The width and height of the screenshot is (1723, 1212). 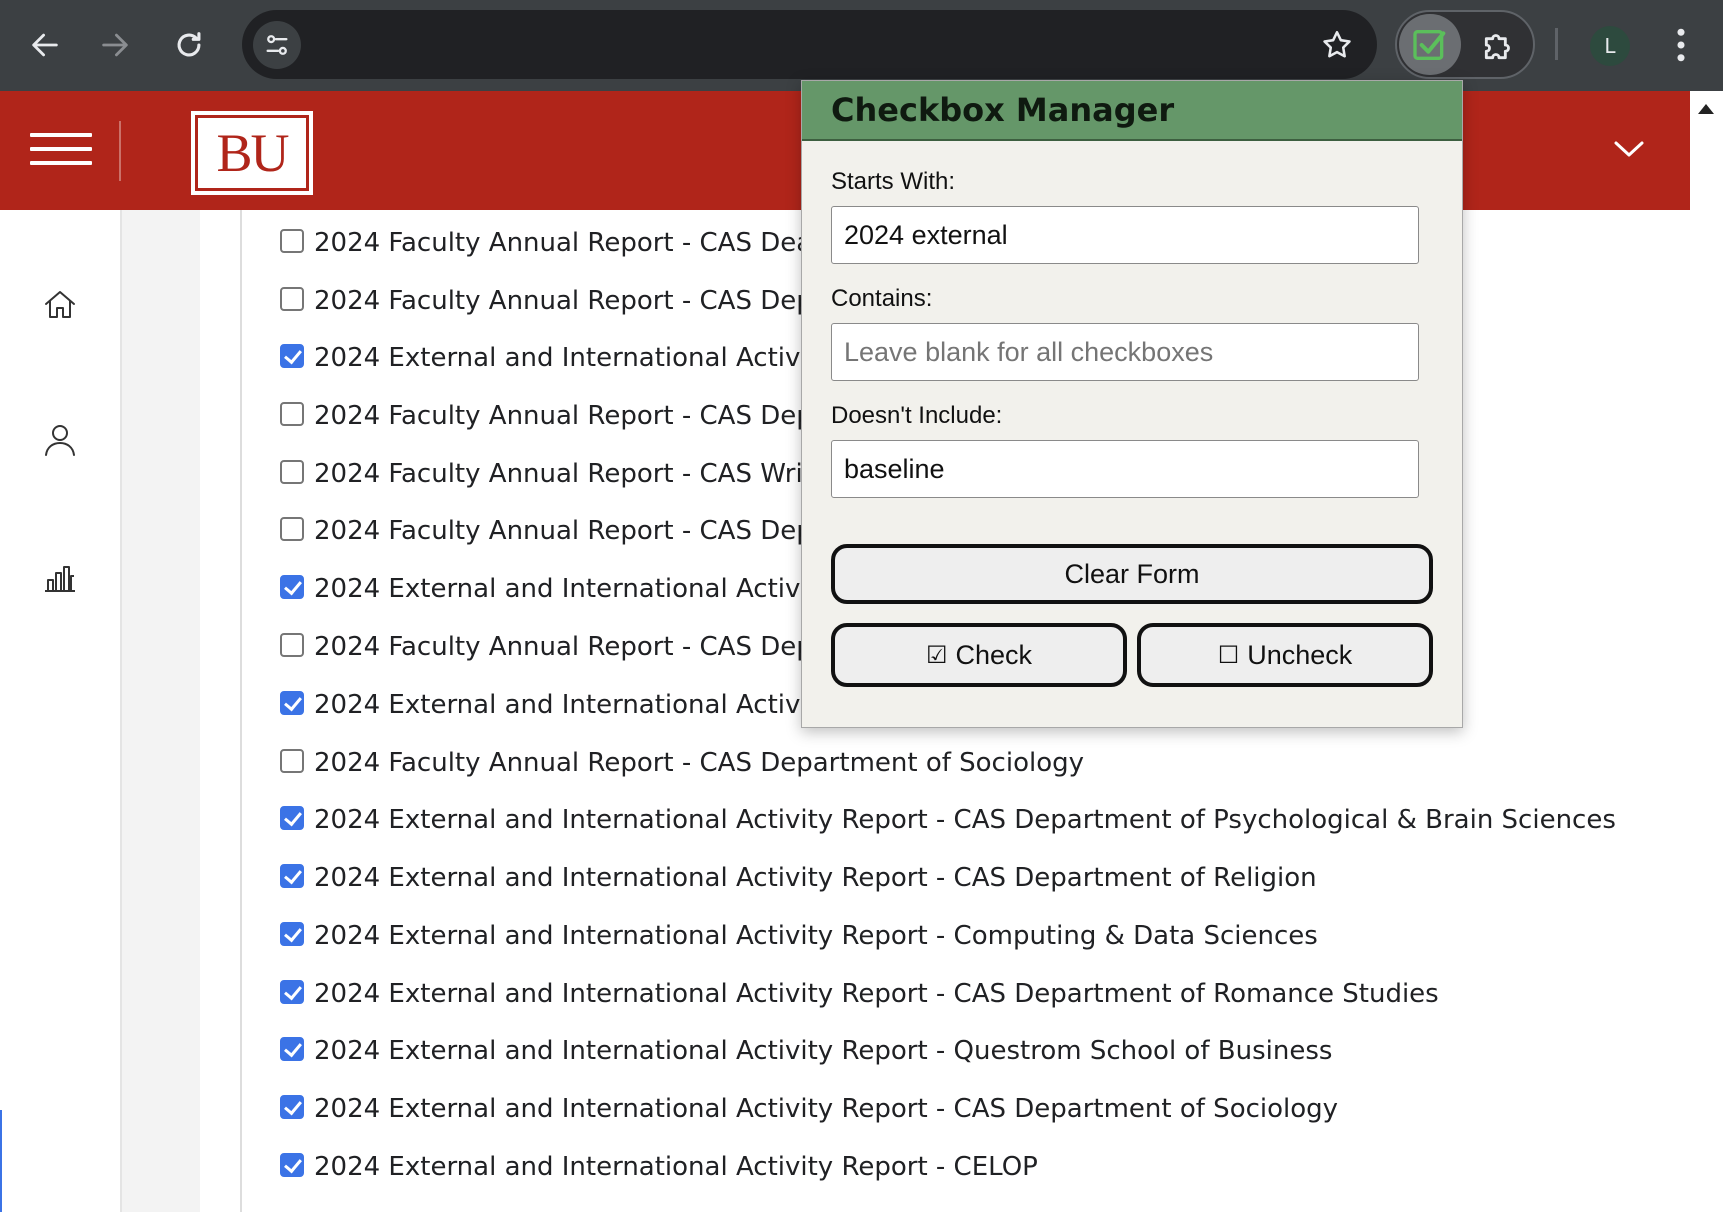 I want to click on contains-label: Contains:, so click(x=882, y=298).